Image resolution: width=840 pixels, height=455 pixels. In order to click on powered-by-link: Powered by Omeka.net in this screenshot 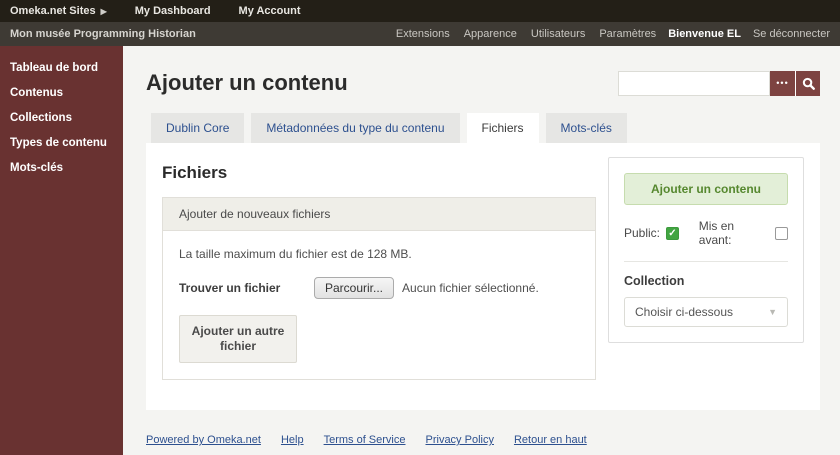, I will do `click(203, 440)`.